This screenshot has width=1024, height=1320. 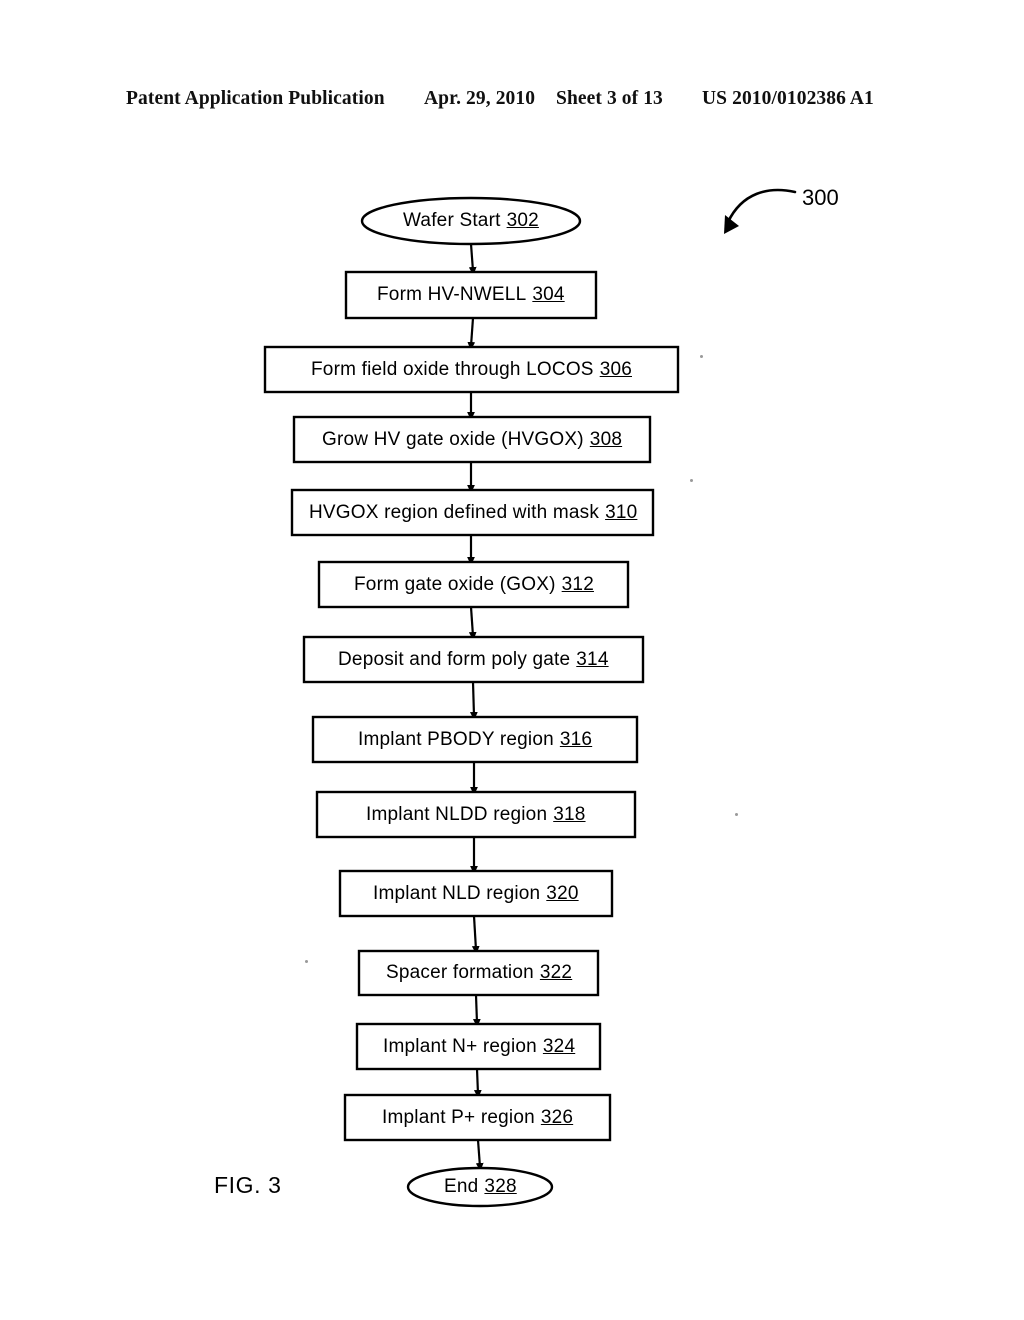 I want to click on flow-node-label-304: Form HV-NWELL 304, so click(x=471, y=295).